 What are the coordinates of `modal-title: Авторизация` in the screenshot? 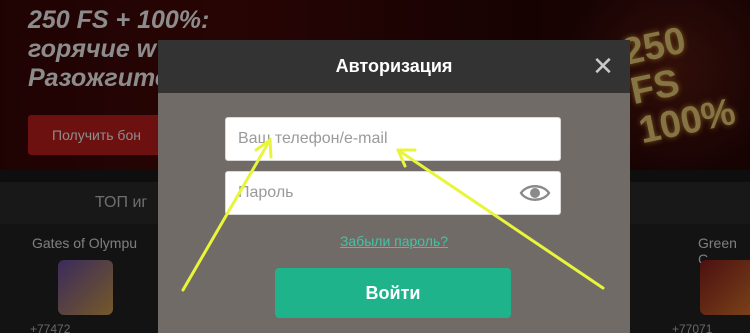 It's located at (394, 66).